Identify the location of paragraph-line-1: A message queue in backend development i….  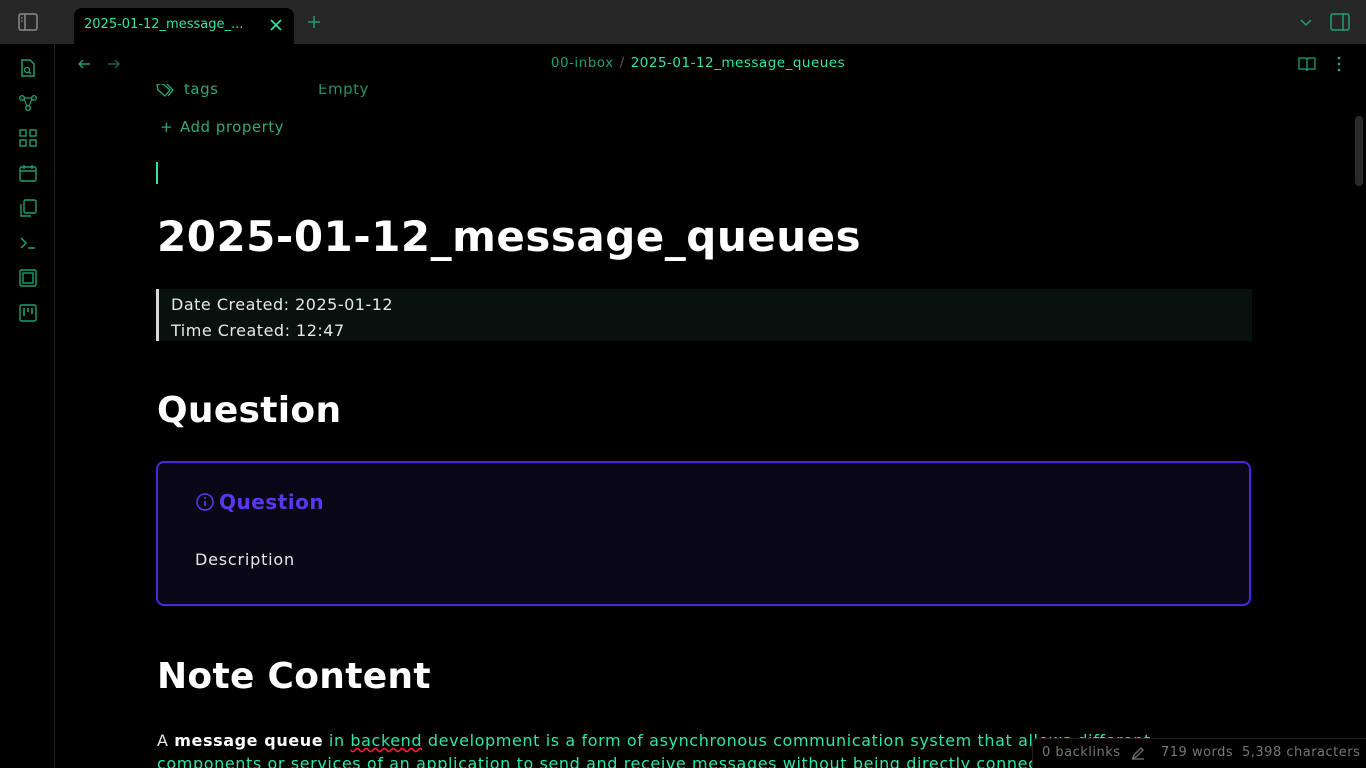
(657, 740).